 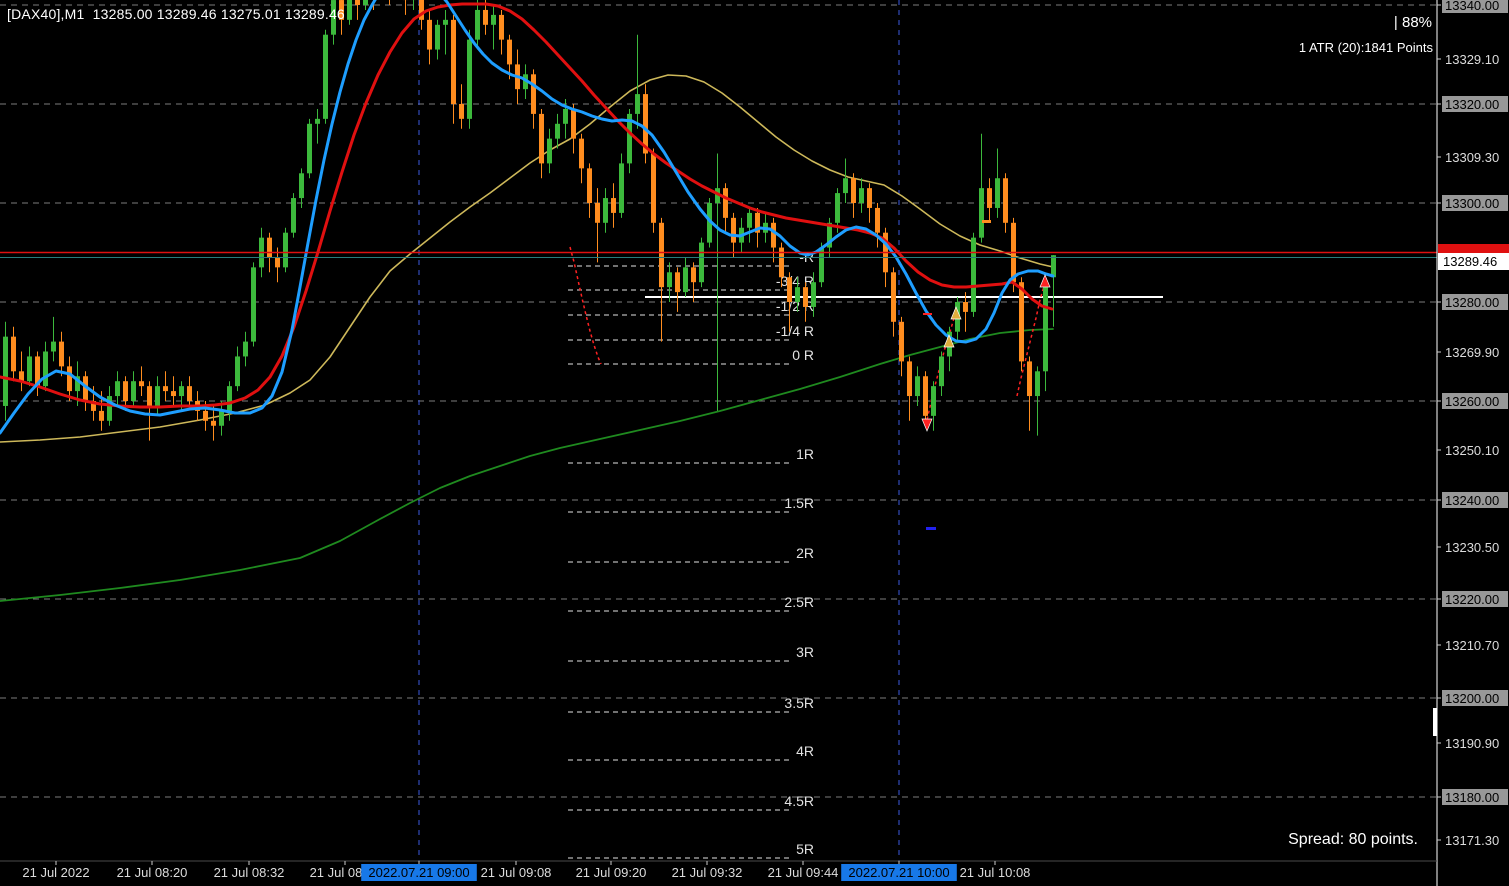 What do you see at coordinates (1353, 839) in the screenshot?
I see `spread-readout: Spread: 80 points.` at bounding box center [1353, 839].